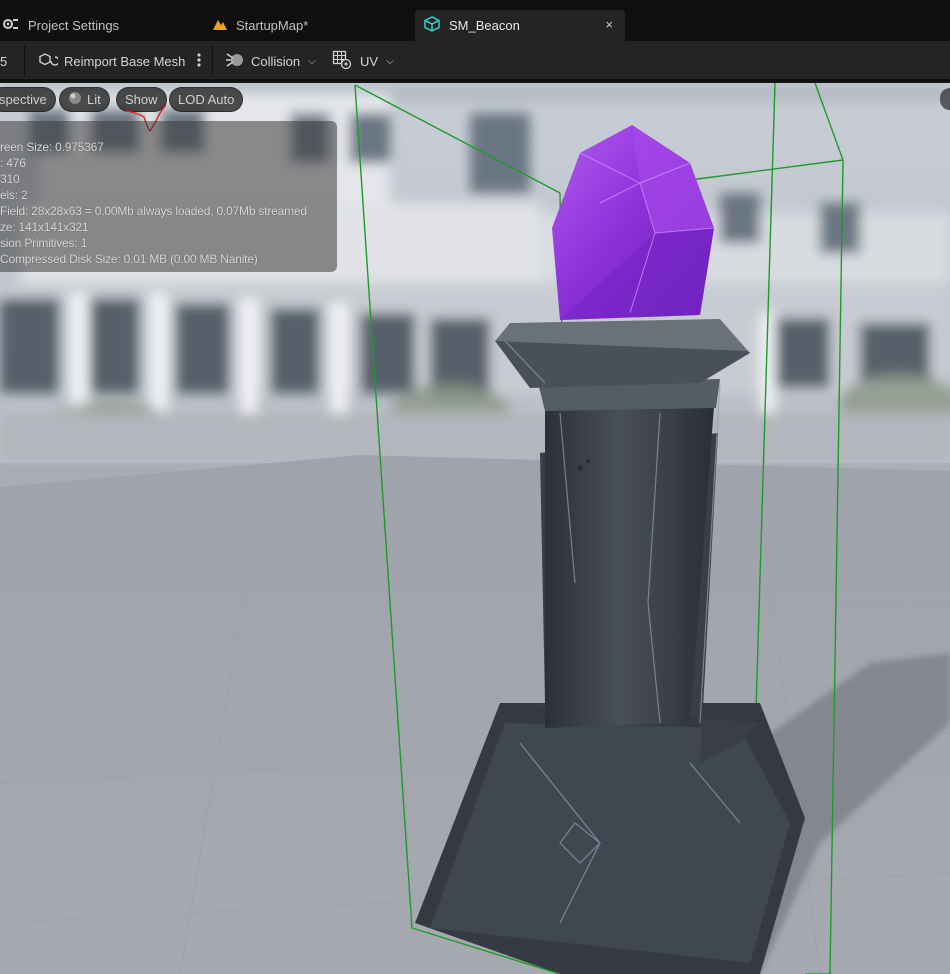 Image resolution: width=950 pixels, height=974 pixels. What do you see at coordinates (475, 61) in the screenshot?
I see `toolbar: 5 Reimport Base Mesh Collision ⌵ UV ⌵` at bounding box center [475, 61].